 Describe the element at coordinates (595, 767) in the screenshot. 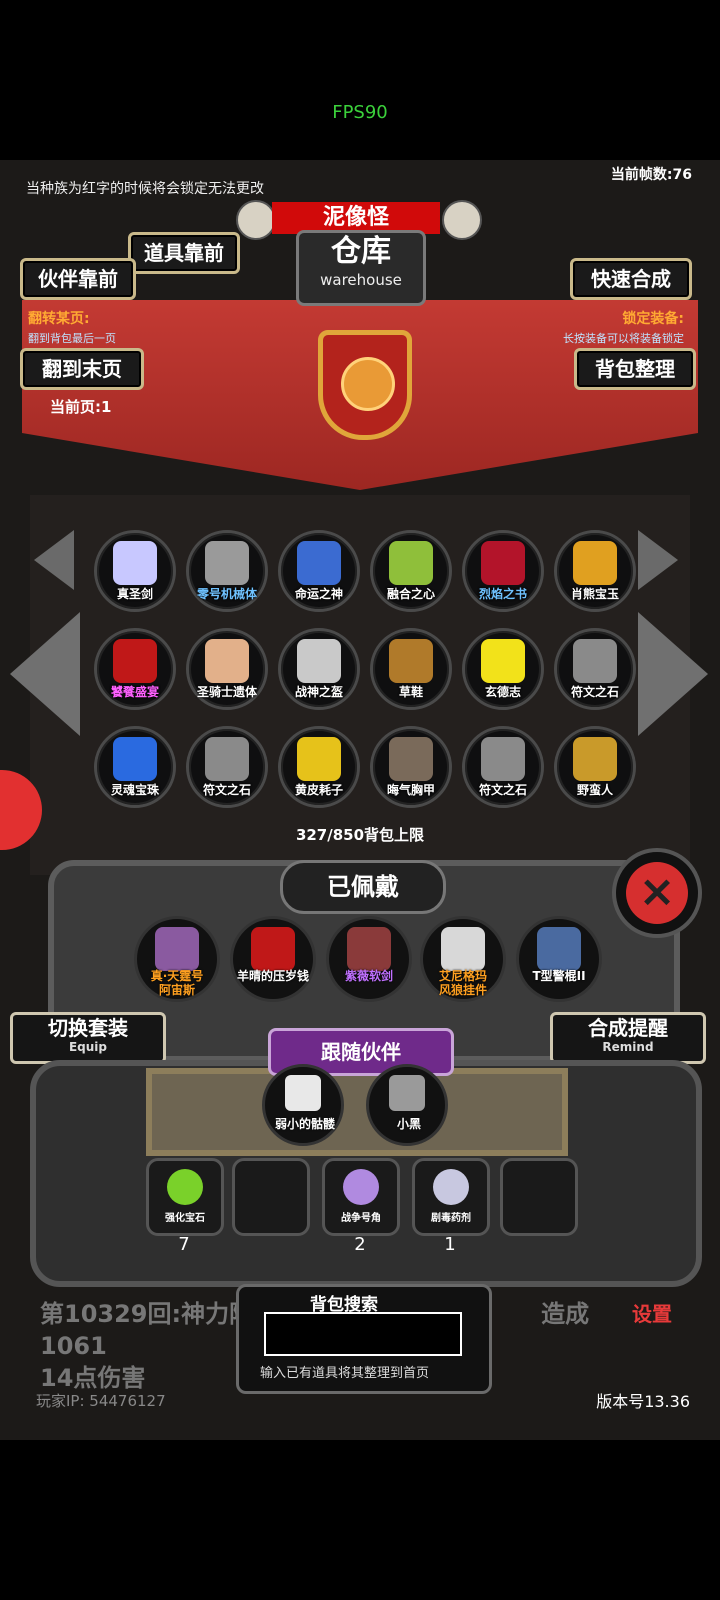

I see `inventory-slot: 野蛮人` at that location.